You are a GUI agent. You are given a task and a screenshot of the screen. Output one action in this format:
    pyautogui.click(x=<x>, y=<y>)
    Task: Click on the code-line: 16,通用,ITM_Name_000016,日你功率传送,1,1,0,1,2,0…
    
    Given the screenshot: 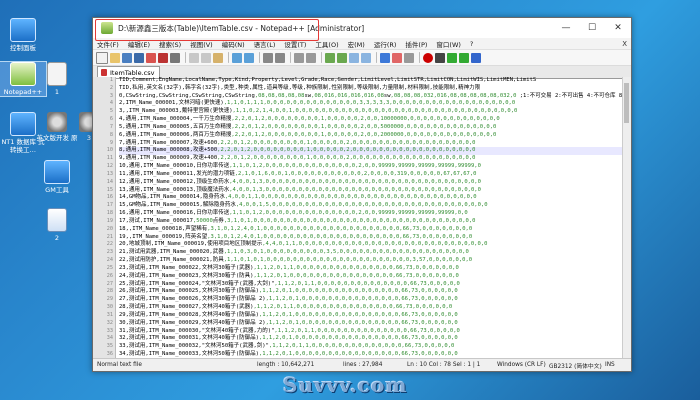 What is the action you would take?
    pyautogui.click(x=371, y=214)
    